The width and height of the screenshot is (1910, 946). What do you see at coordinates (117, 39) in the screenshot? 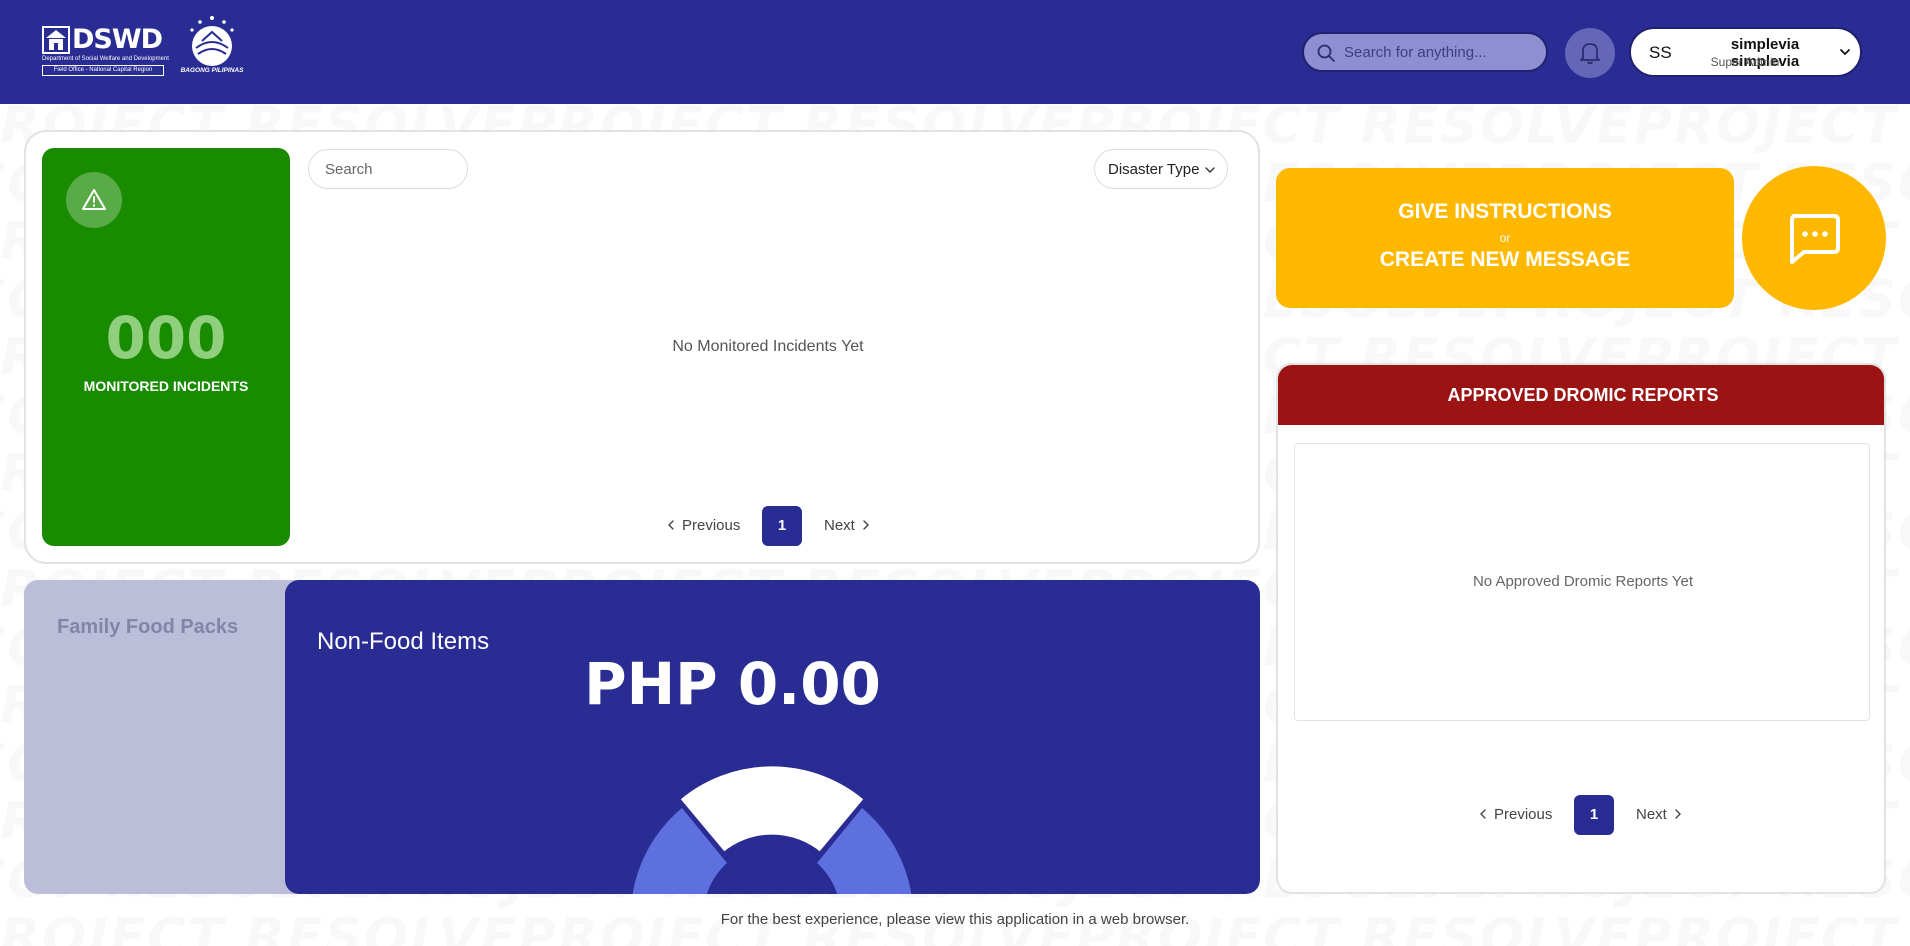
I see `dswd-wordmark: DSWD` at bounding box center [117, 39].